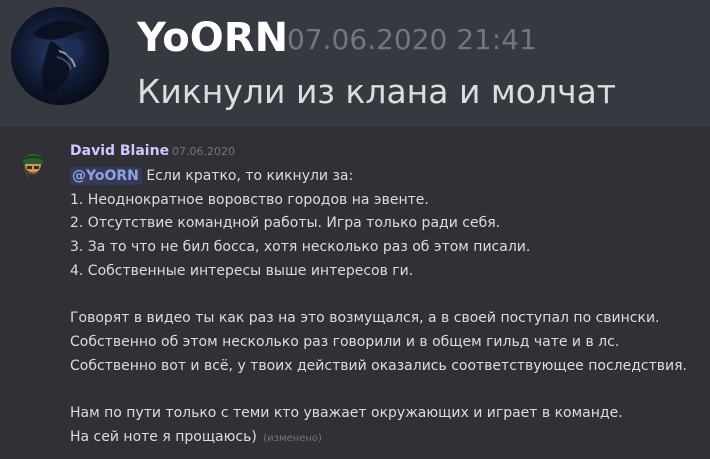  I want to click on user-avatar, so click(60, 56).